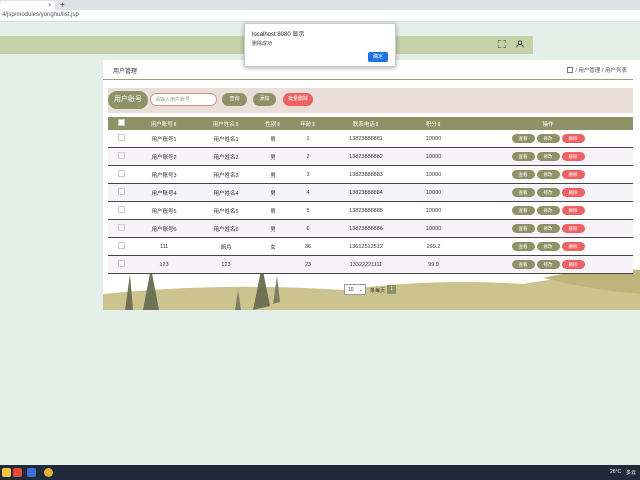  I want to click on table-row: 用户账号3 用户姓名3 男 3 13823888883 10000 查看 修改 删除, so click(370, 174).